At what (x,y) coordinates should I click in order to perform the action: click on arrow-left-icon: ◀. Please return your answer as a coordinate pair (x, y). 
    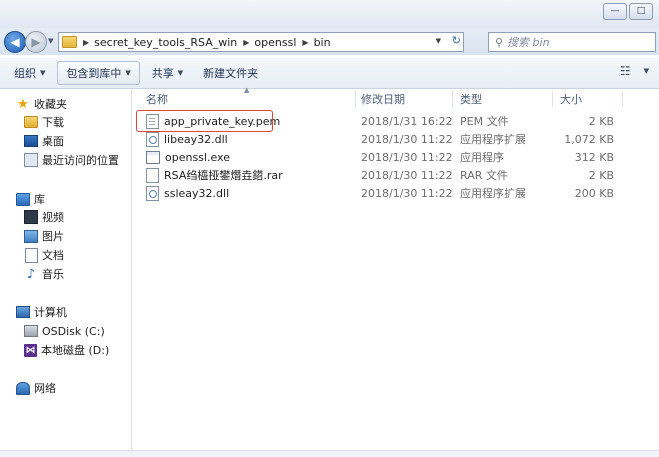
    Looking at the image, I should click on (15, 42).